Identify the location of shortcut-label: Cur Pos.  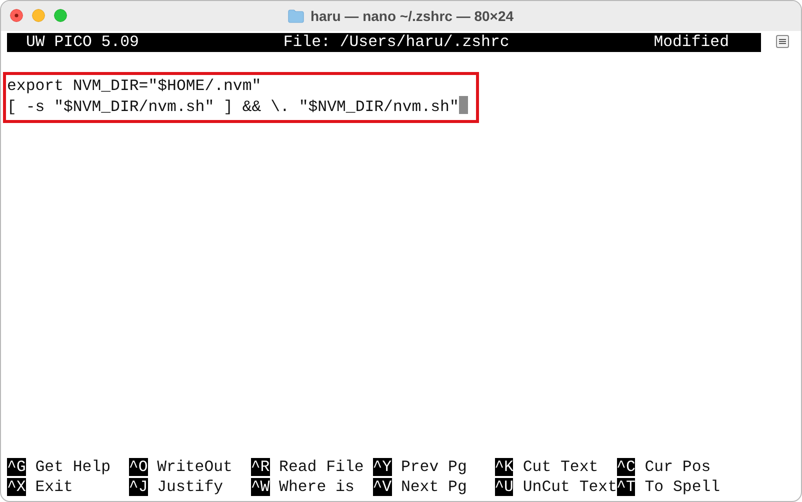
(677, 467).